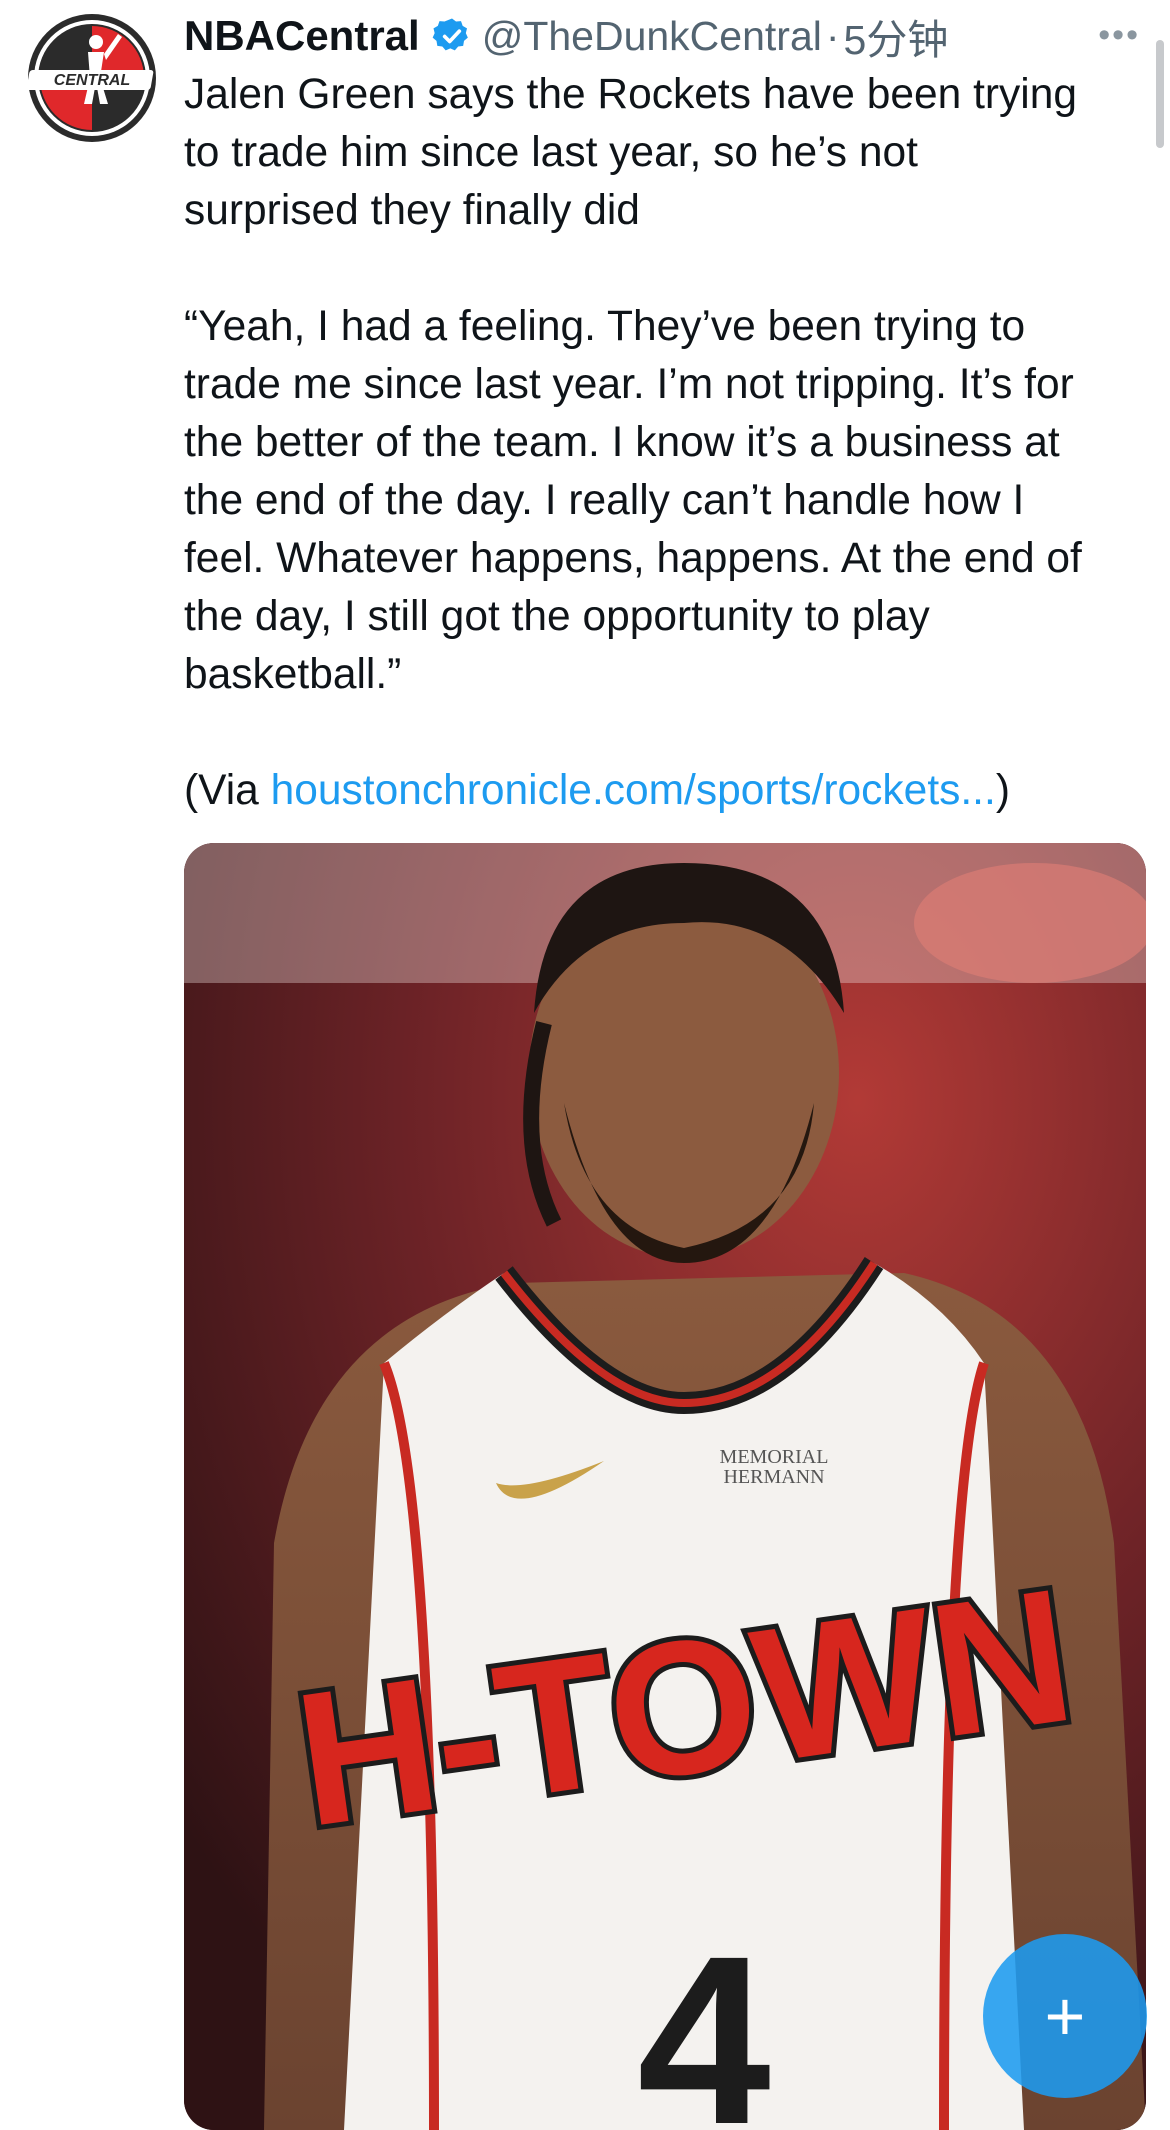 Image resolution: width=1170 pixels, height=2130 pixels. I want to click on nba-central-logo: CENTRAL, so click(91, 78).